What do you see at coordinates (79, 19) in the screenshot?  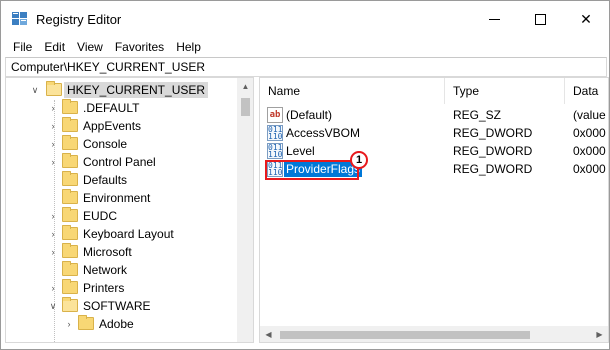 I see `window-title: Registry Editor` at bounding box center [79, 19].